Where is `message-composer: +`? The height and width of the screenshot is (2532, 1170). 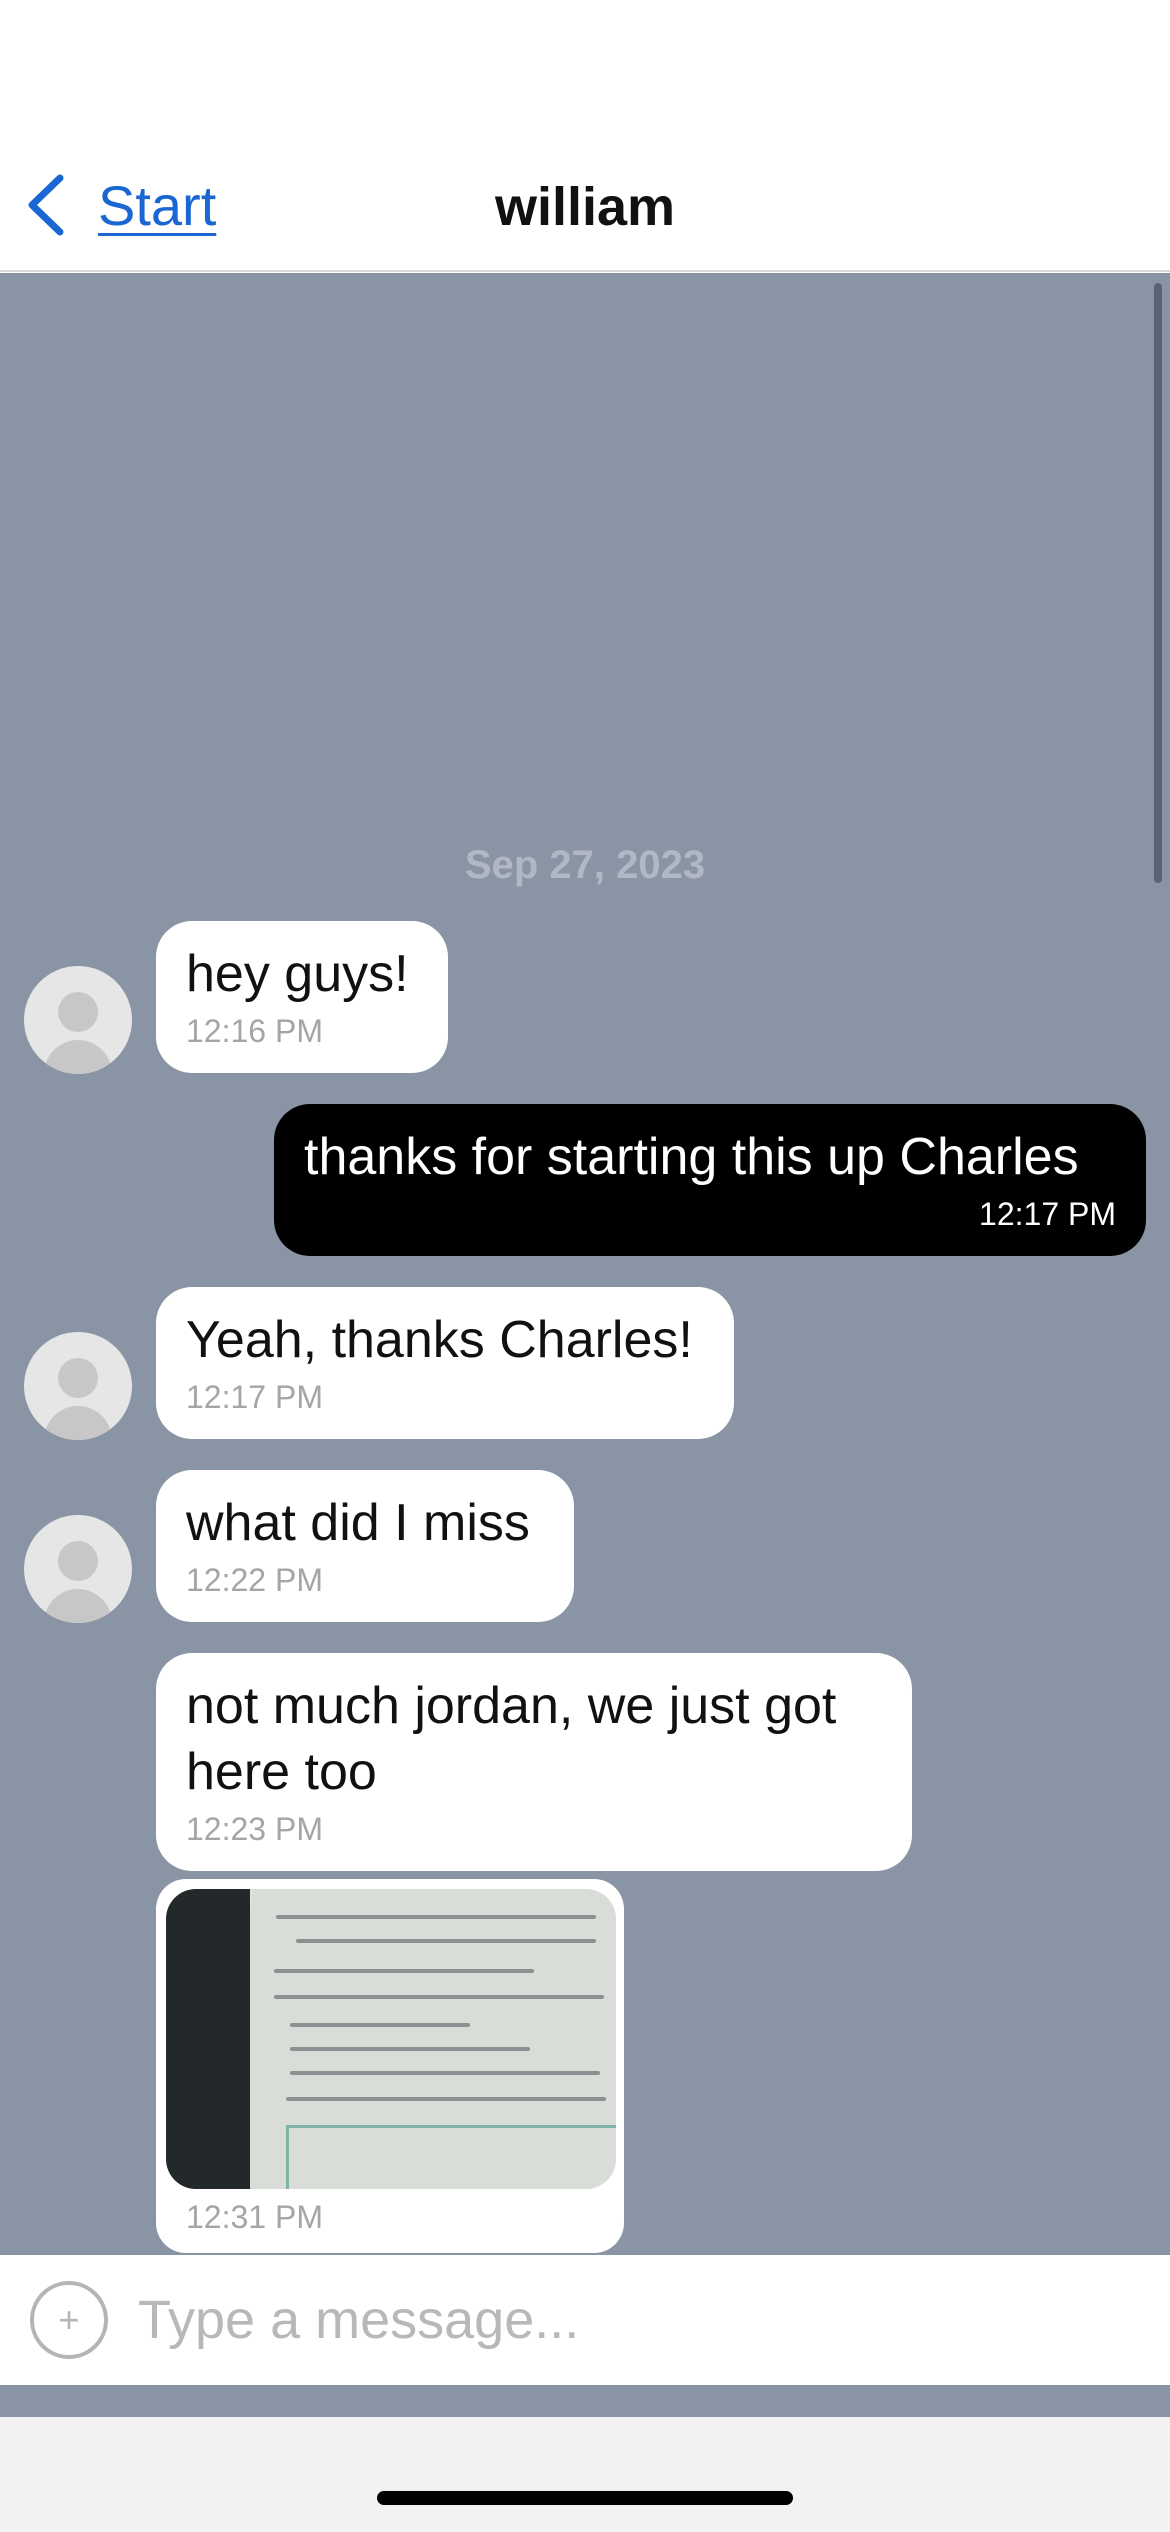 message-composer: + is located at coordinates (585, 2320).